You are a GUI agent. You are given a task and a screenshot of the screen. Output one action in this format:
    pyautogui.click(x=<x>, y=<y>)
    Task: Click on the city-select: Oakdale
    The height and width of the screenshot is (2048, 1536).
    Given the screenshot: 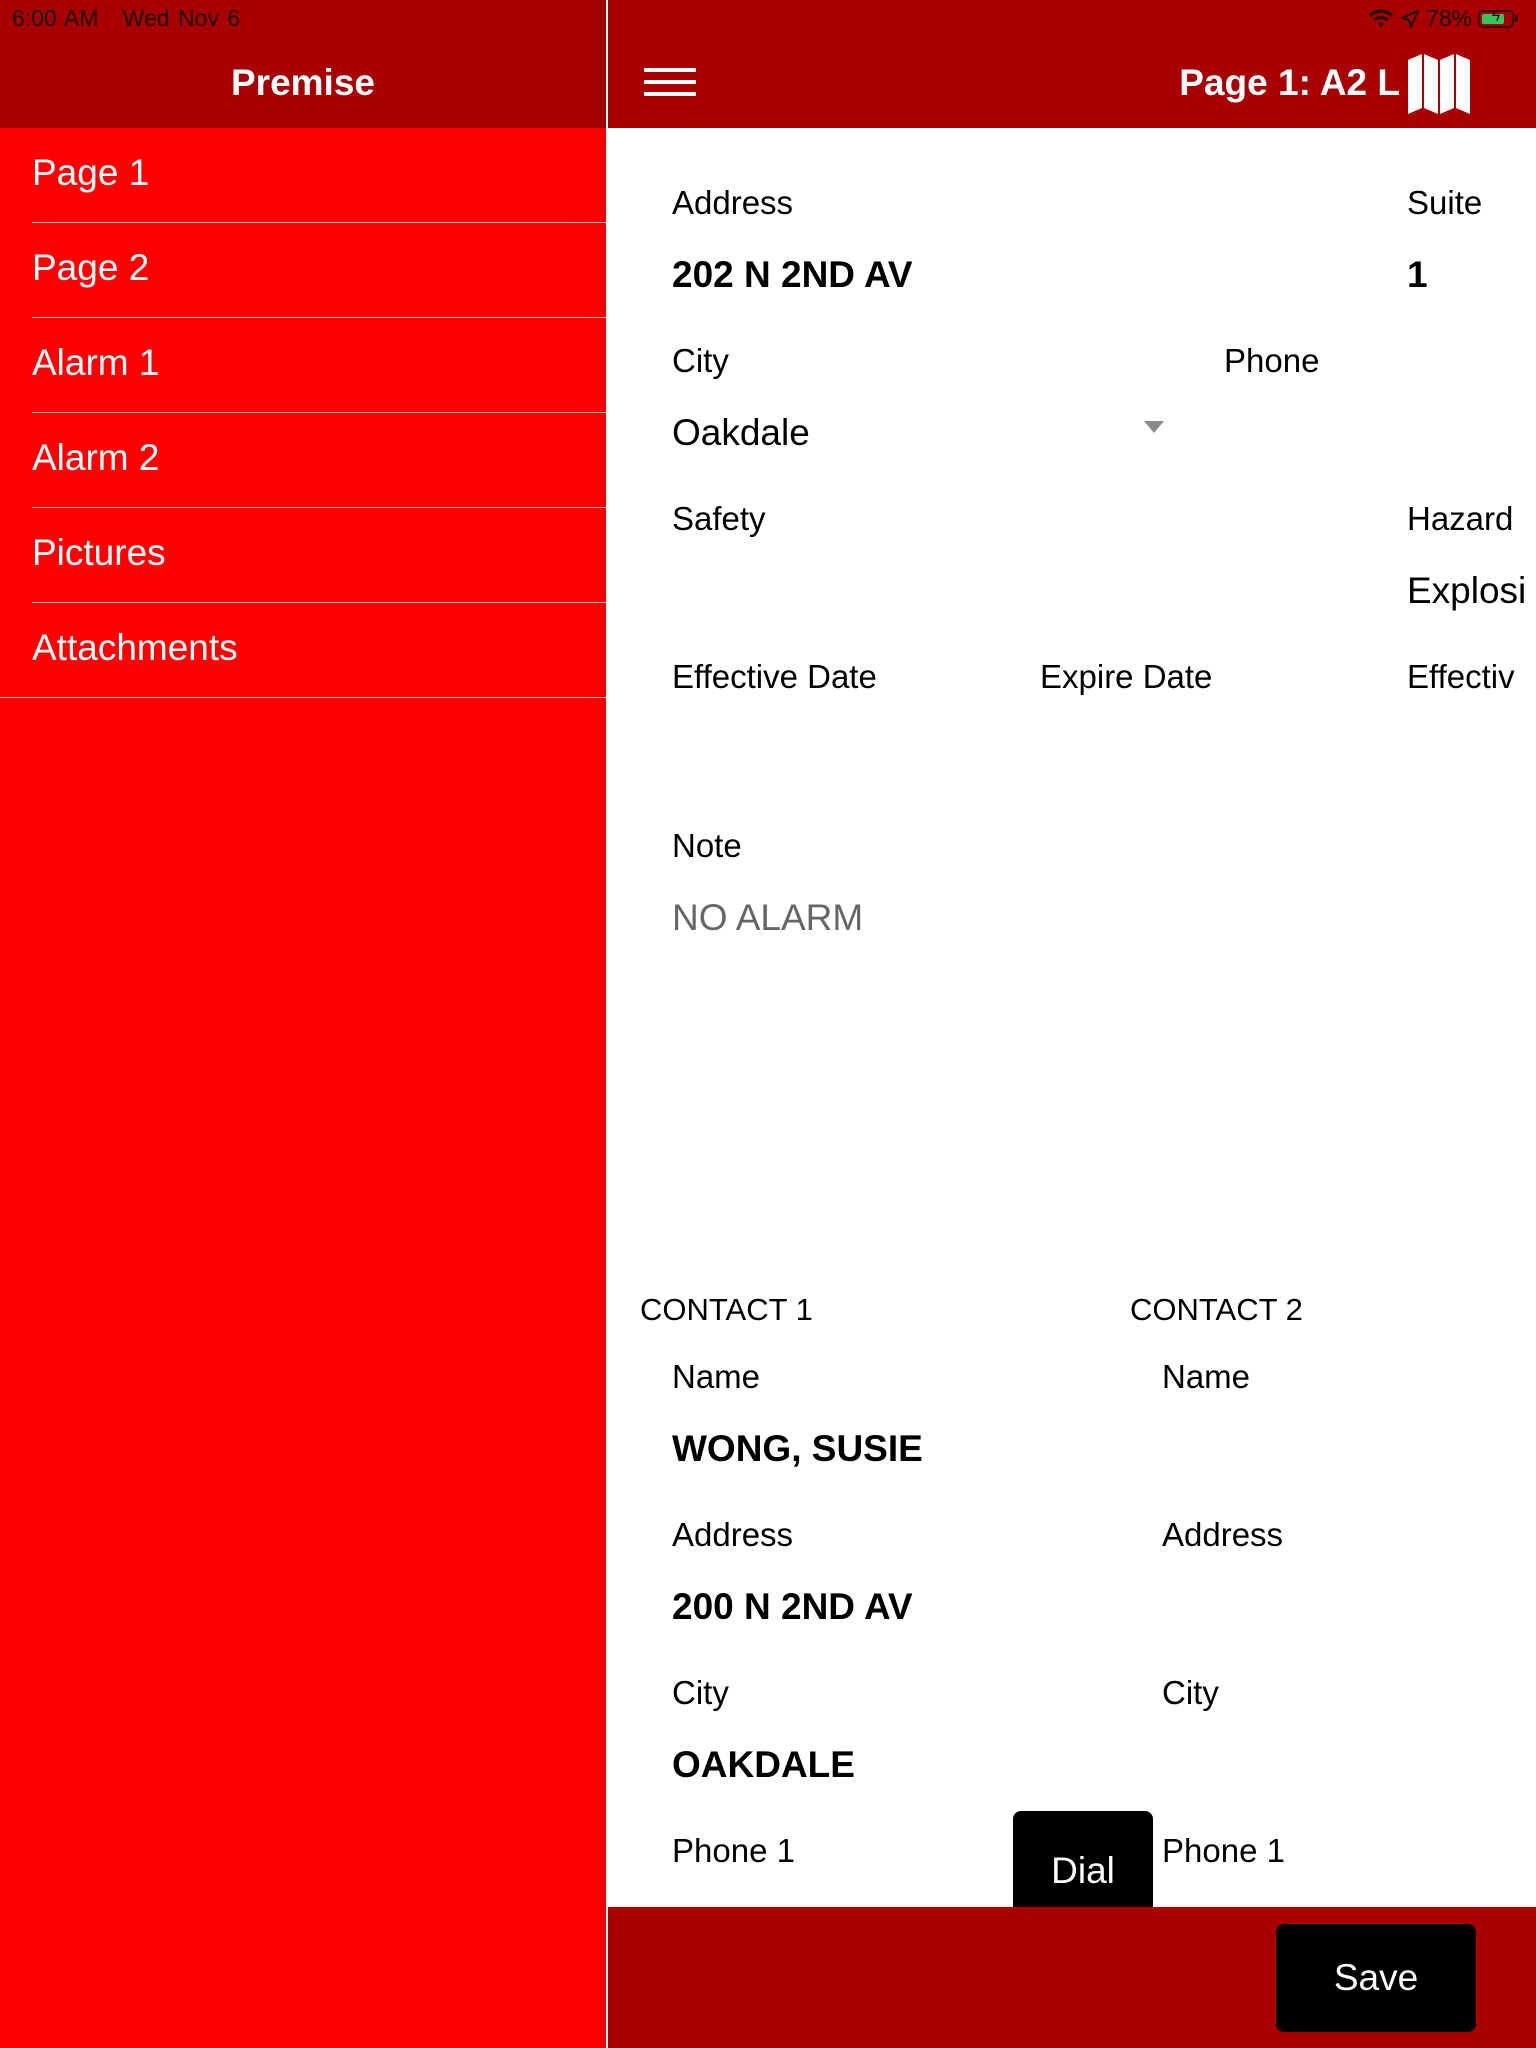 What is the action you would take?
    pyautogui.click(x=741, y=433)
    